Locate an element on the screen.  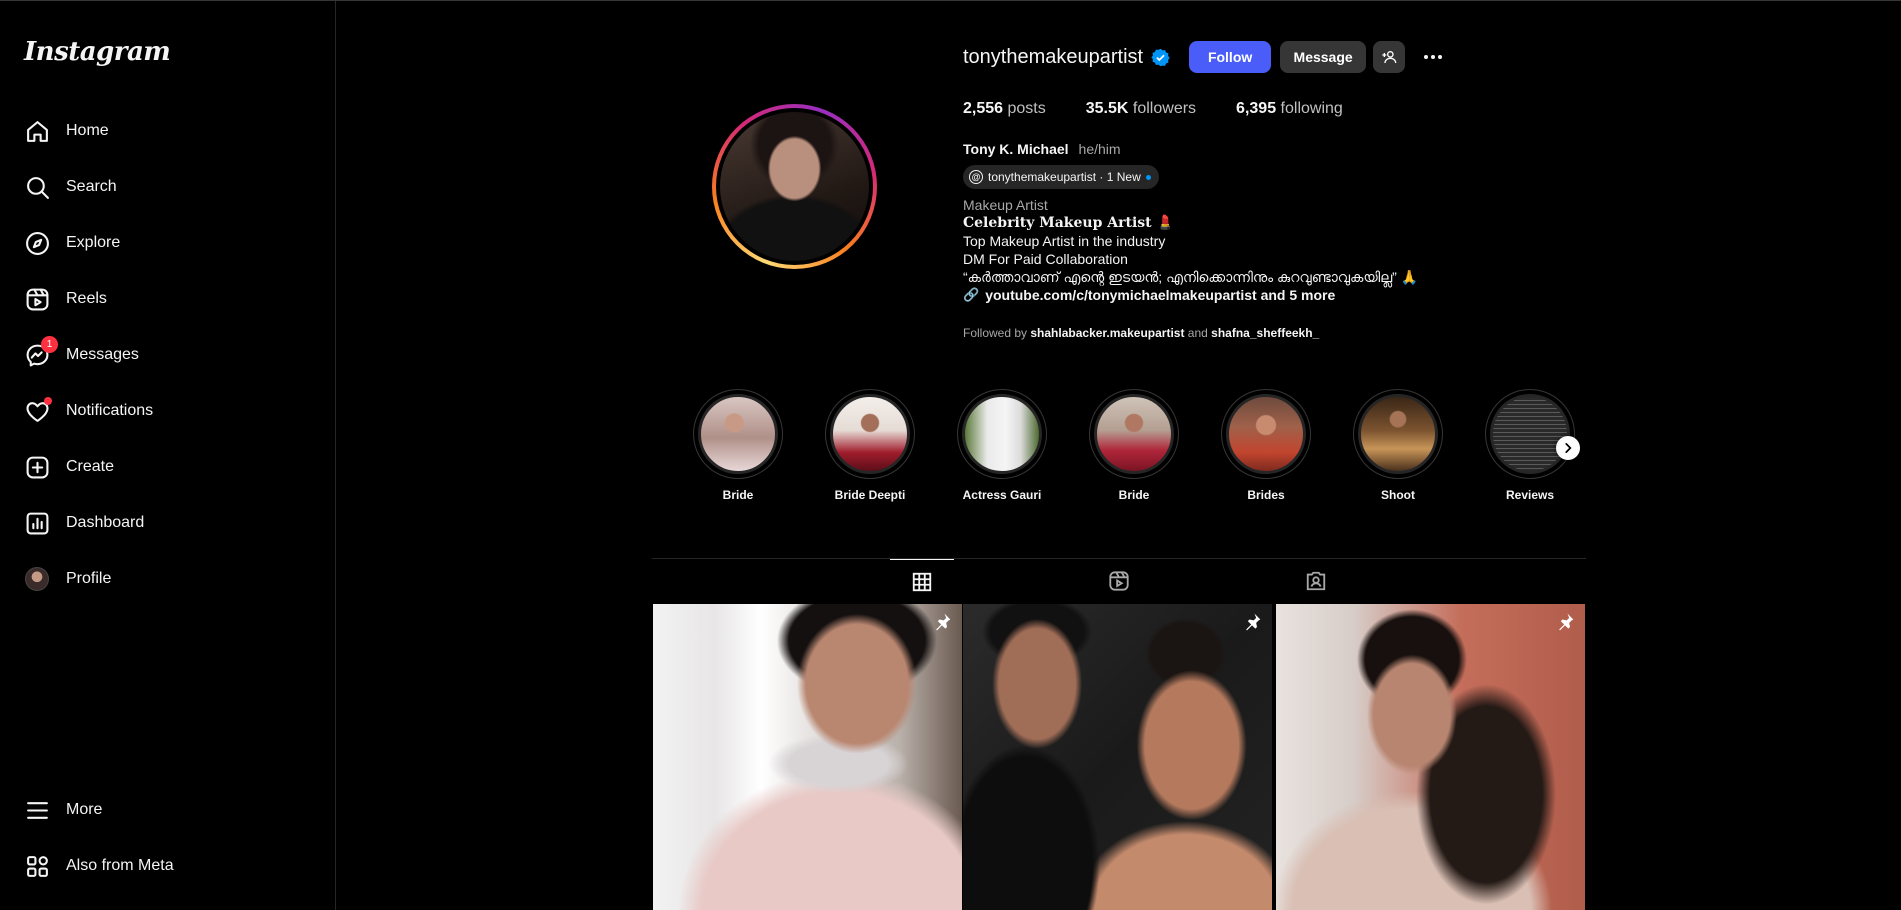
sidebar-item-label: Explore is located at coordinates (93, 242).